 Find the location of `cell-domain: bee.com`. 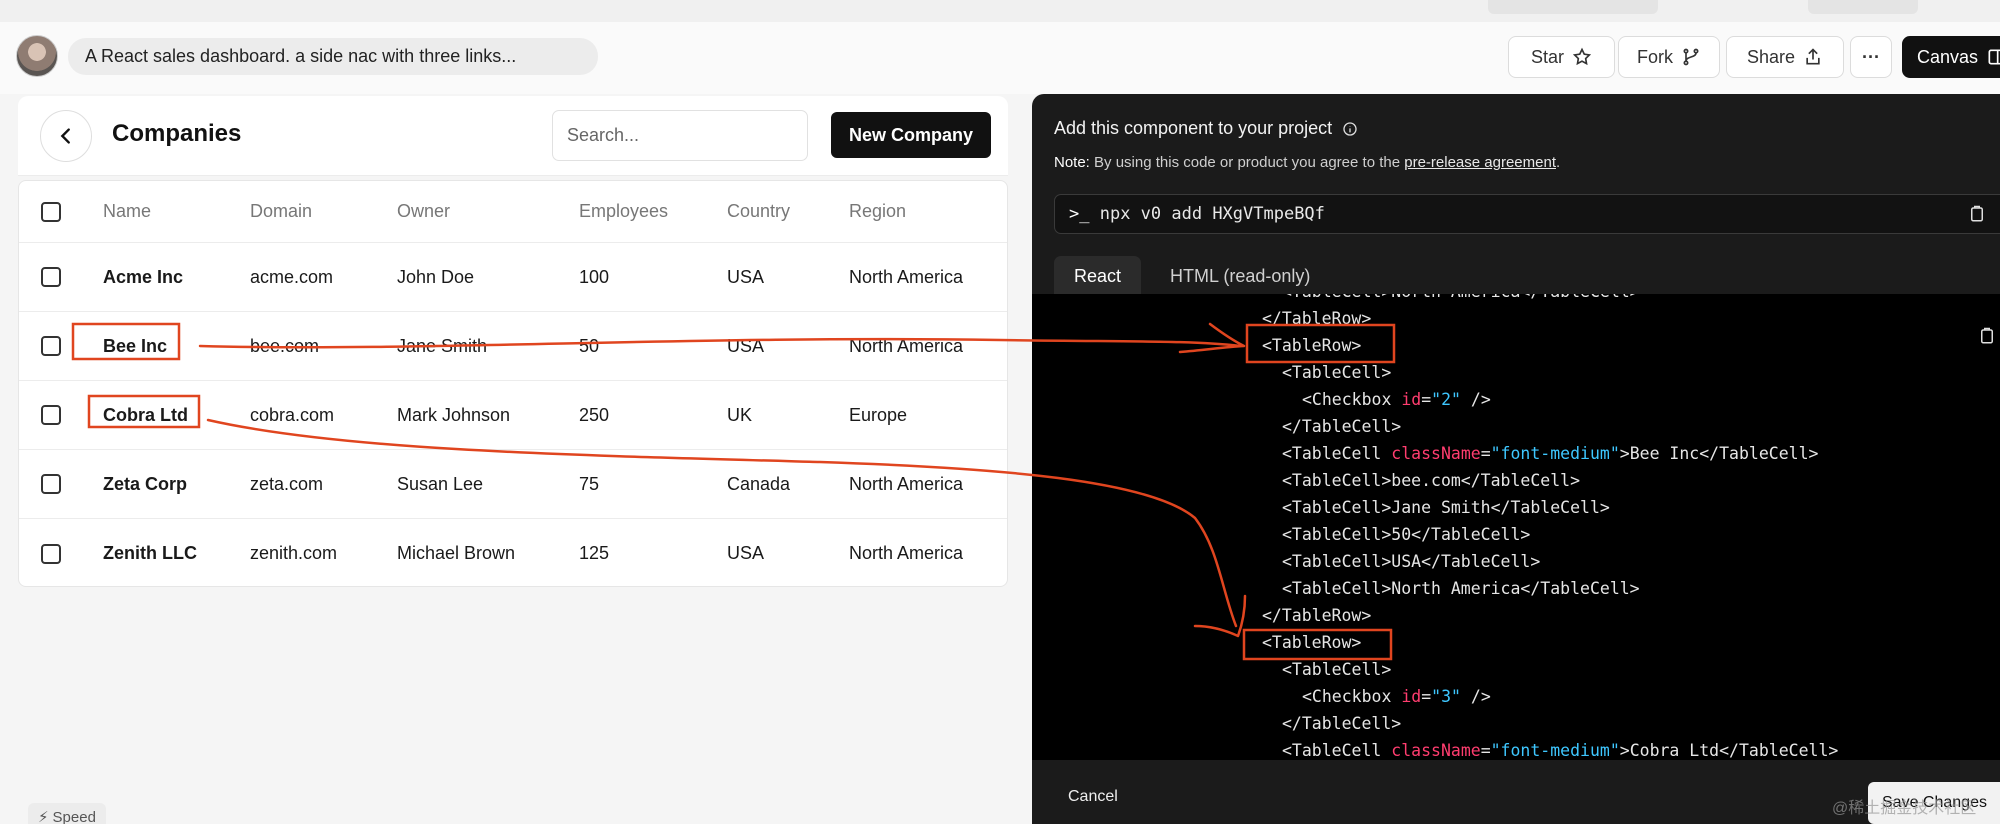

cell-domain: bee.com is located at coordinates (285, 345).